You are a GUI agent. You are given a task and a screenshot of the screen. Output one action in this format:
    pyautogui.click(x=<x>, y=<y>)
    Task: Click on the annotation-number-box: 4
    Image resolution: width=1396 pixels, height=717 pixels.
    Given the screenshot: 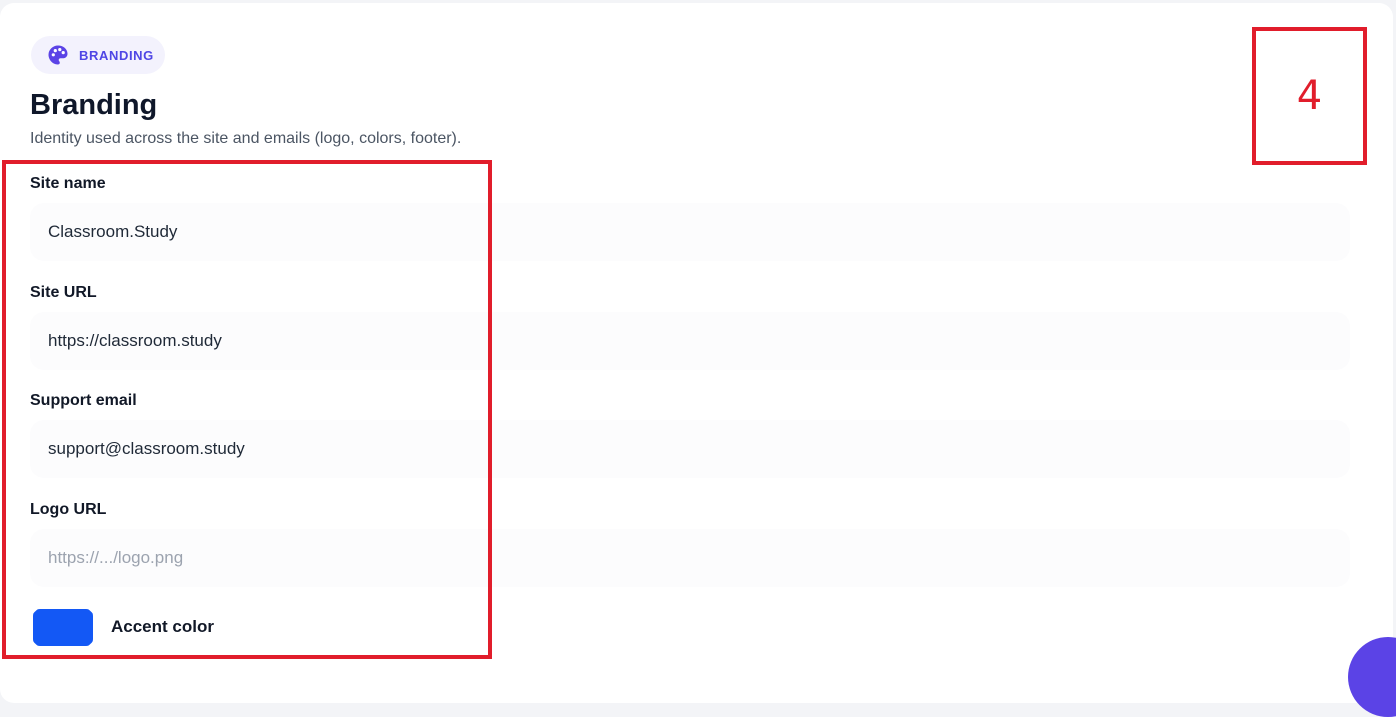 What is the action you would take?
    pyautogui.click(x=1309, y=96)
    